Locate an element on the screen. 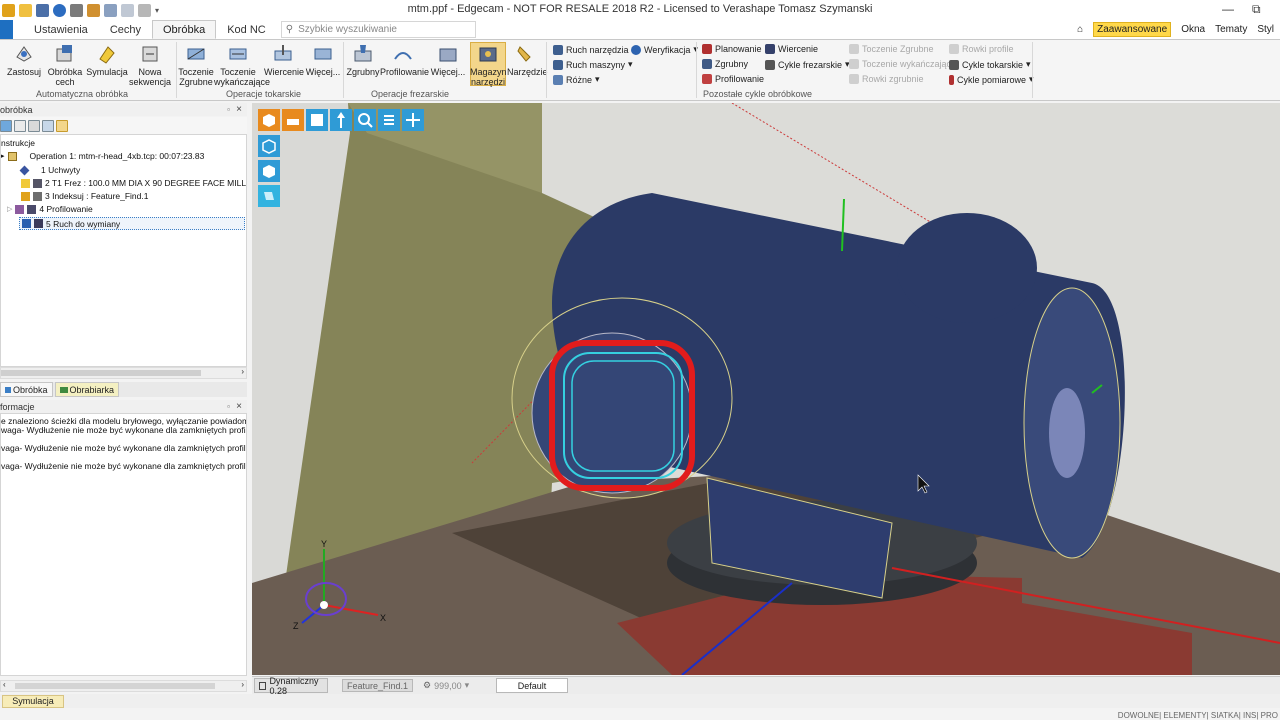 The width and height of the screenshot is (1280, 720). finish-turning-button: Toczenie wykańczające is located at coordinates (242, 65).